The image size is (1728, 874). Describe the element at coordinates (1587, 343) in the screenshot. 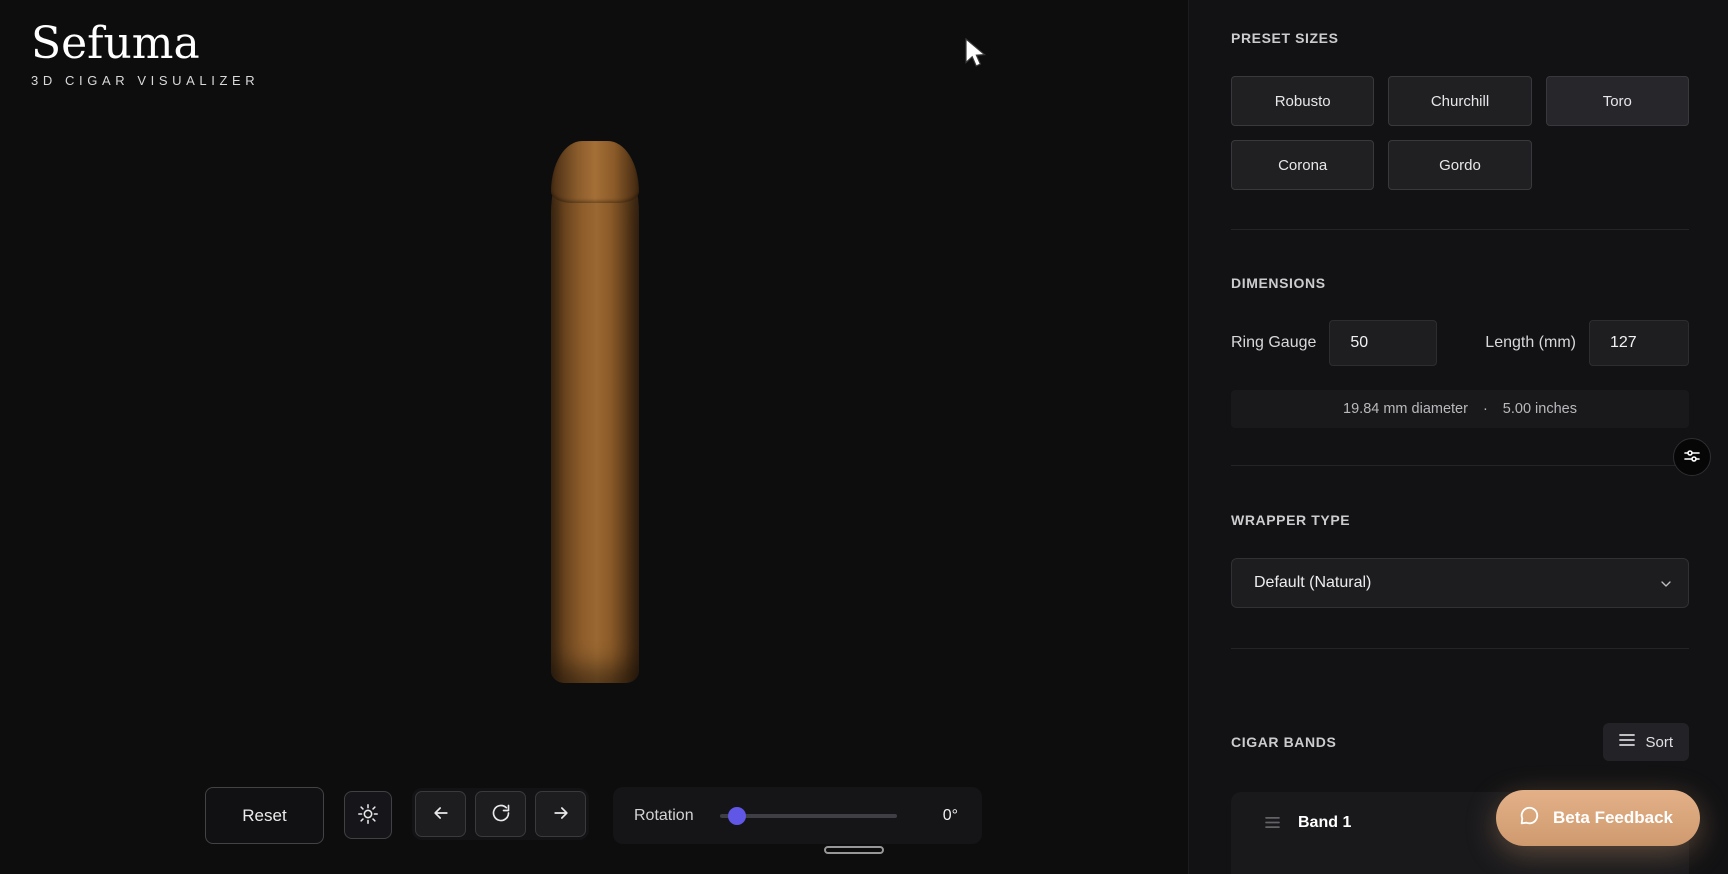

I see `length-group: Length (mm)` at that location.